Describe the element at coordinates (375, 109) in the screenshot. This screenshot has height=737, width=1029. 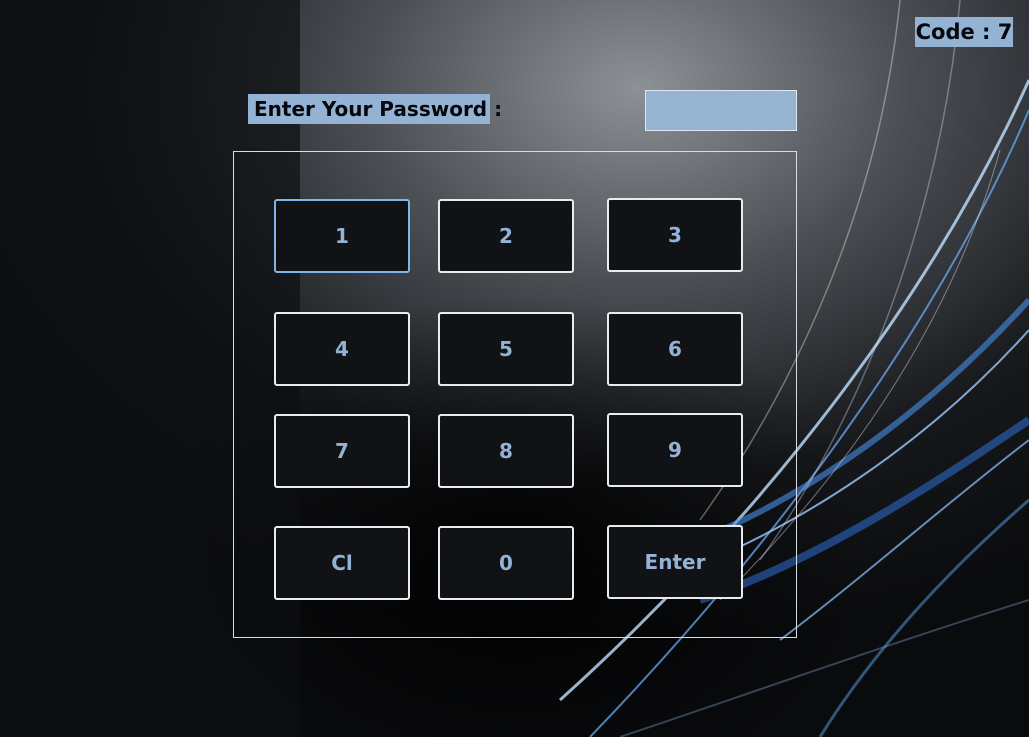
I see `password-prompt-label: Enter Your Password :` at that location.